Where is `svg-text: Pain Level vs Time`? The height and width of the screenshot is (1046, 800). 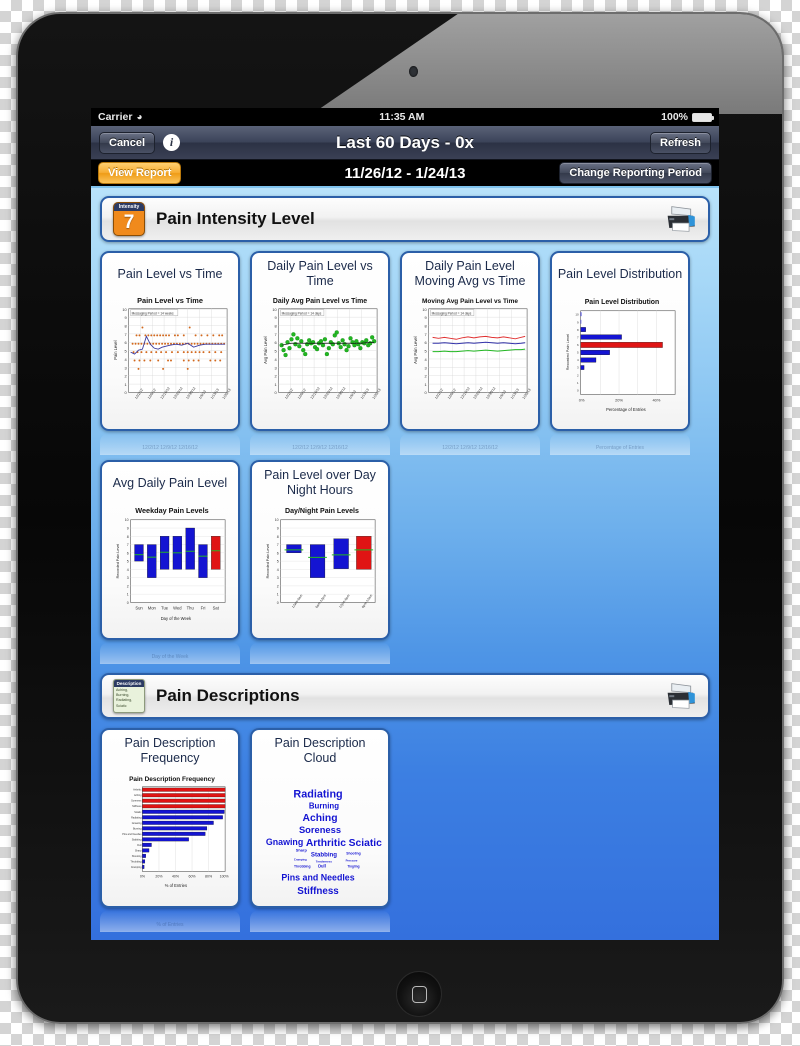
svg-text: Pain Level vs Time is located at coordinates (170, 300).